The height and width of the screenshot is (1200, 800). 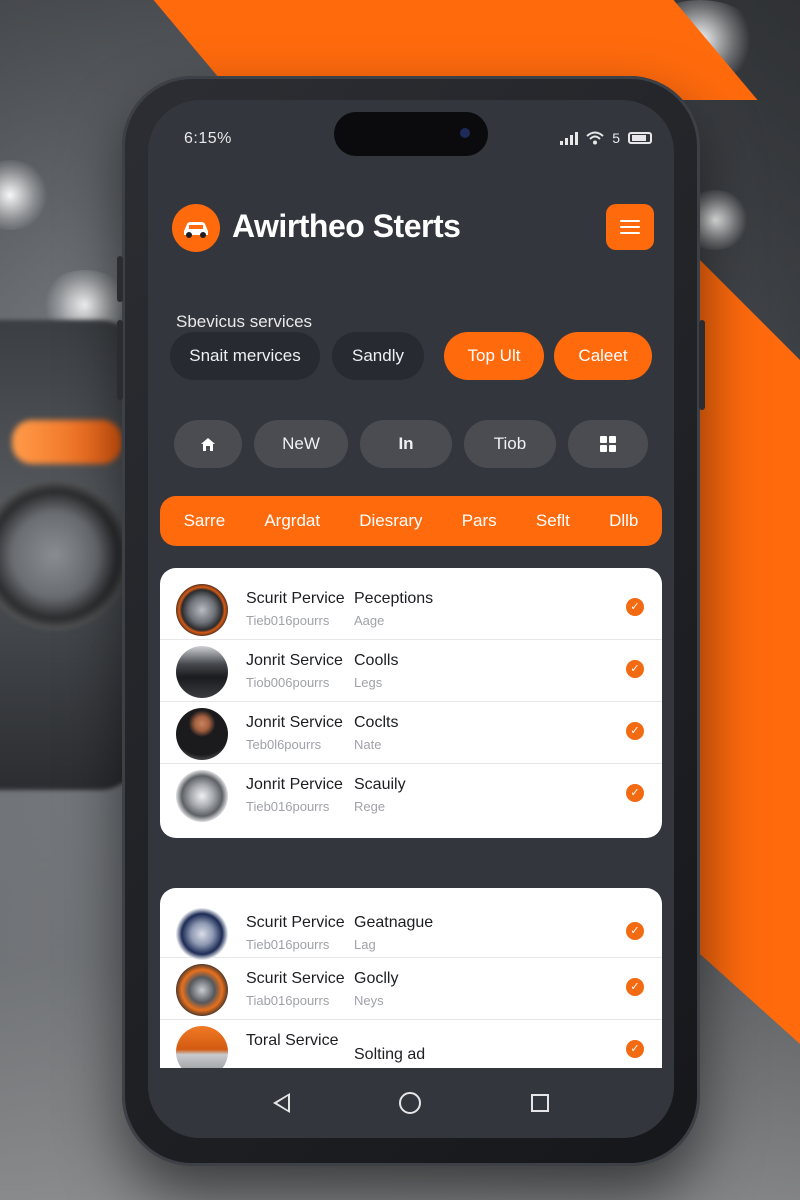 I want to click on nav-pill-grid, so click(x=608, y=444).